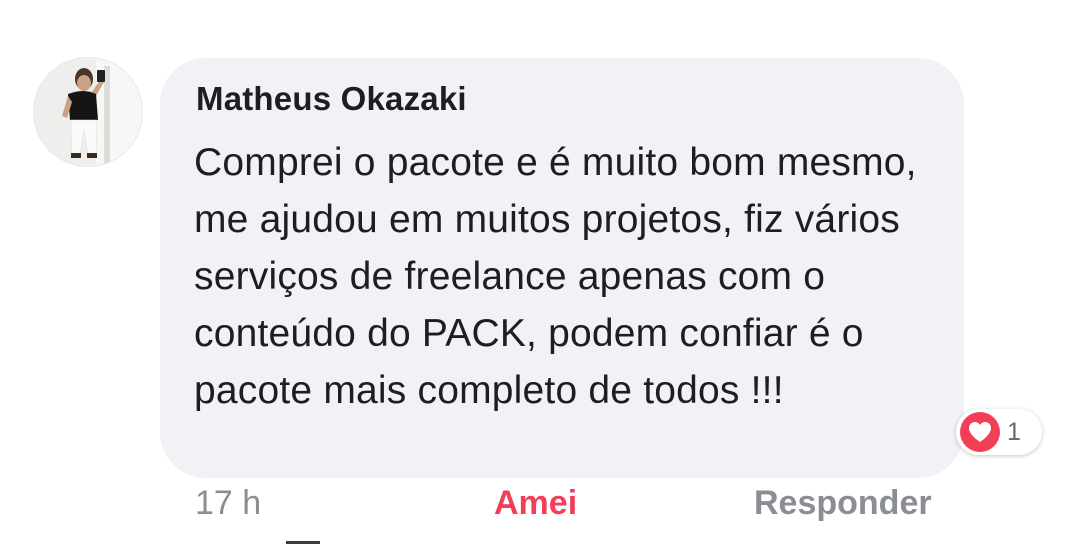  Describe the element at coordinates (980, 432) in the screenshot. I see `heart-icon` at that location.